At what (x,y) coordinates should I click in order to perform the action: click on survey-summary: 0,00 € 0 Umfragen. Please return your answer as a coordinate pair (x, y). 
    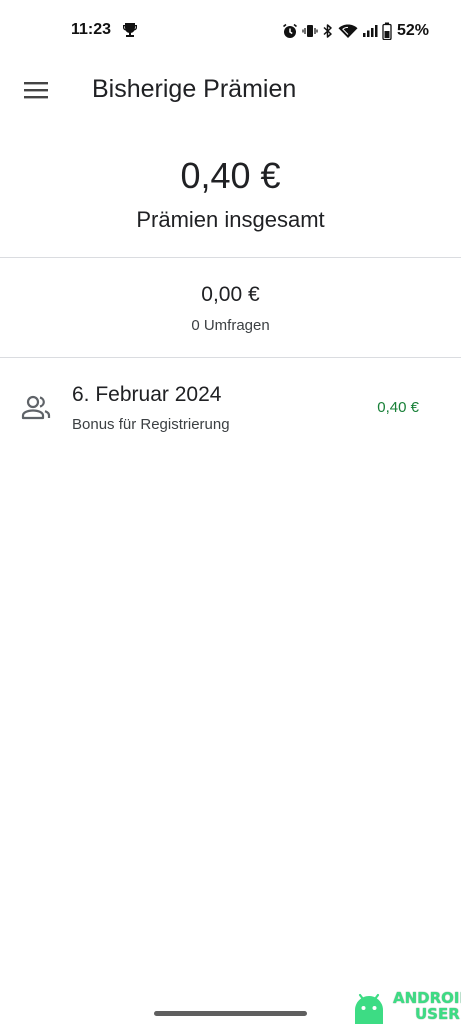
    Looking at the image, I should click on (230, 307).